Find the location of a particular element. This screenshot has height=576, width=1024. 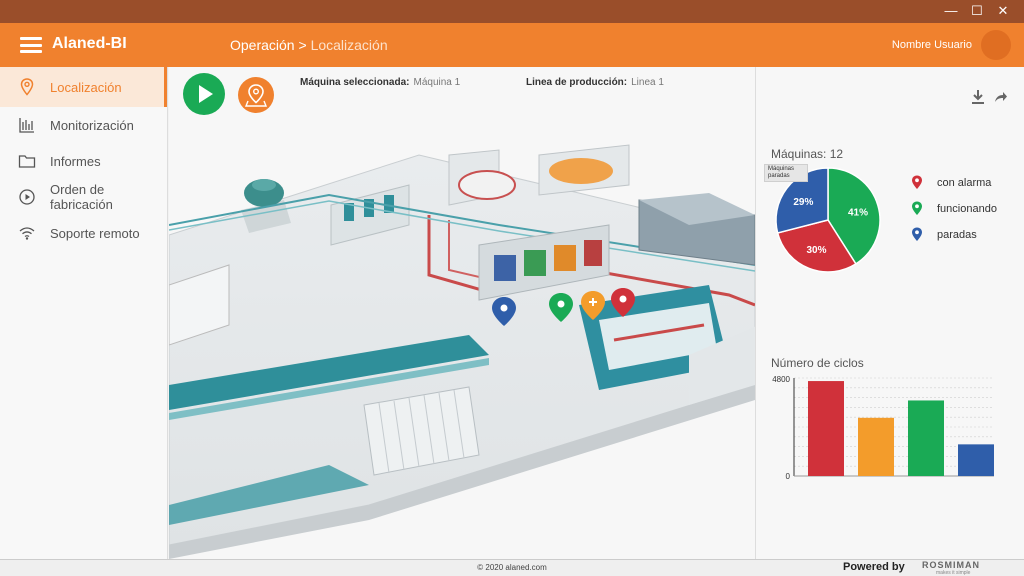

maximize-icon: ☐ is located at coordinates (977, 11).